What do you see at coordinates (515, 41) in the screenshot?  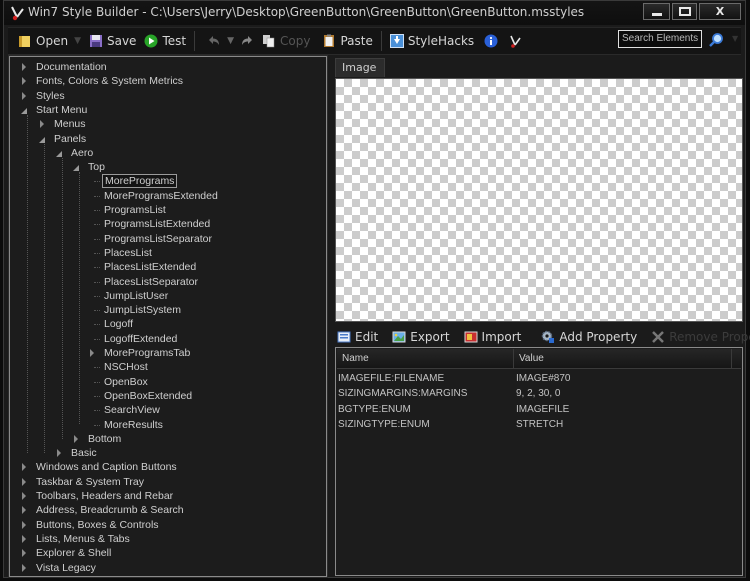 I see `tools-button` at bounding box center [515, 41].